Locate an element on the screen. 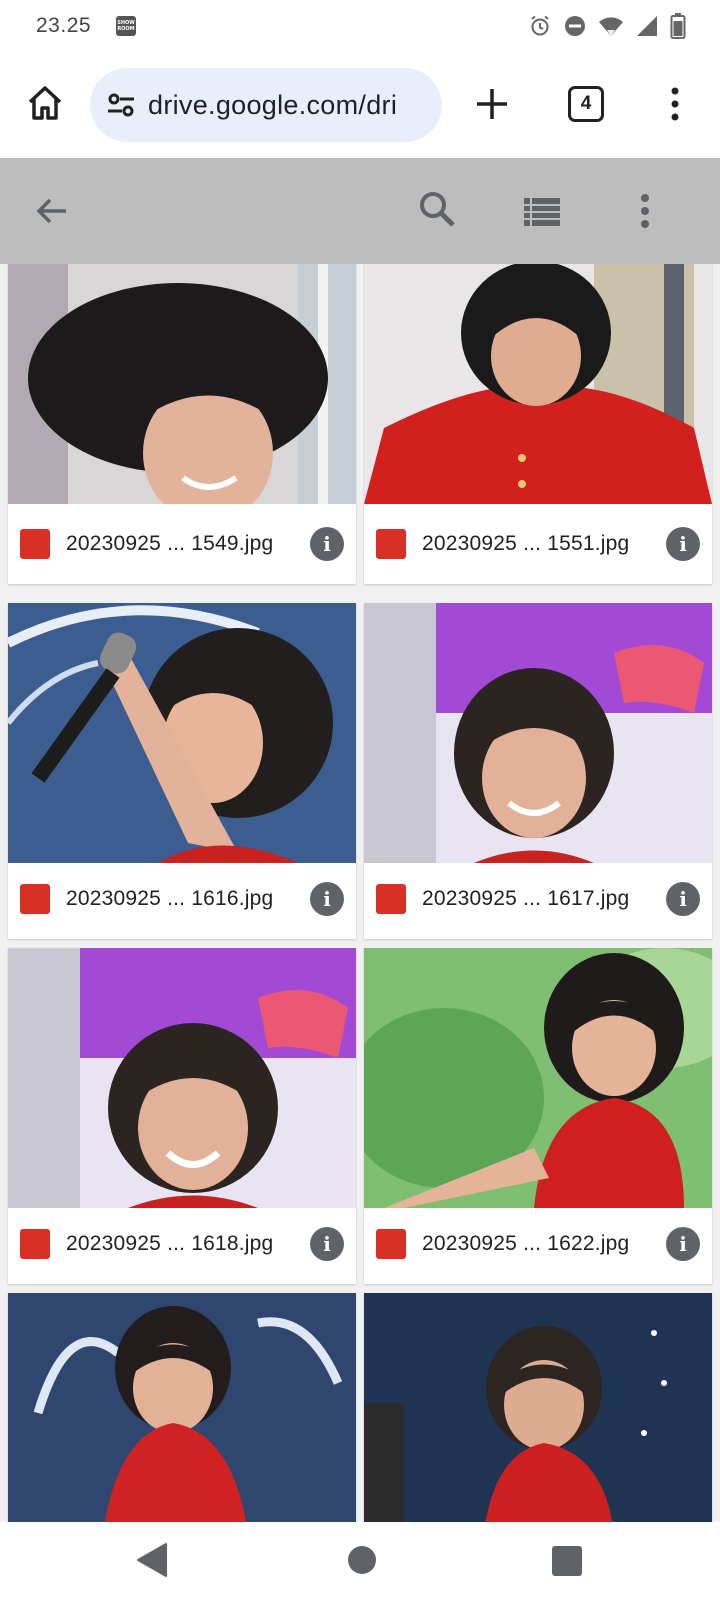 Image resolution: width=720 pixels, height=1600 pixels. url-text: drive.google.com/dri is located at coordinates (273, 104).